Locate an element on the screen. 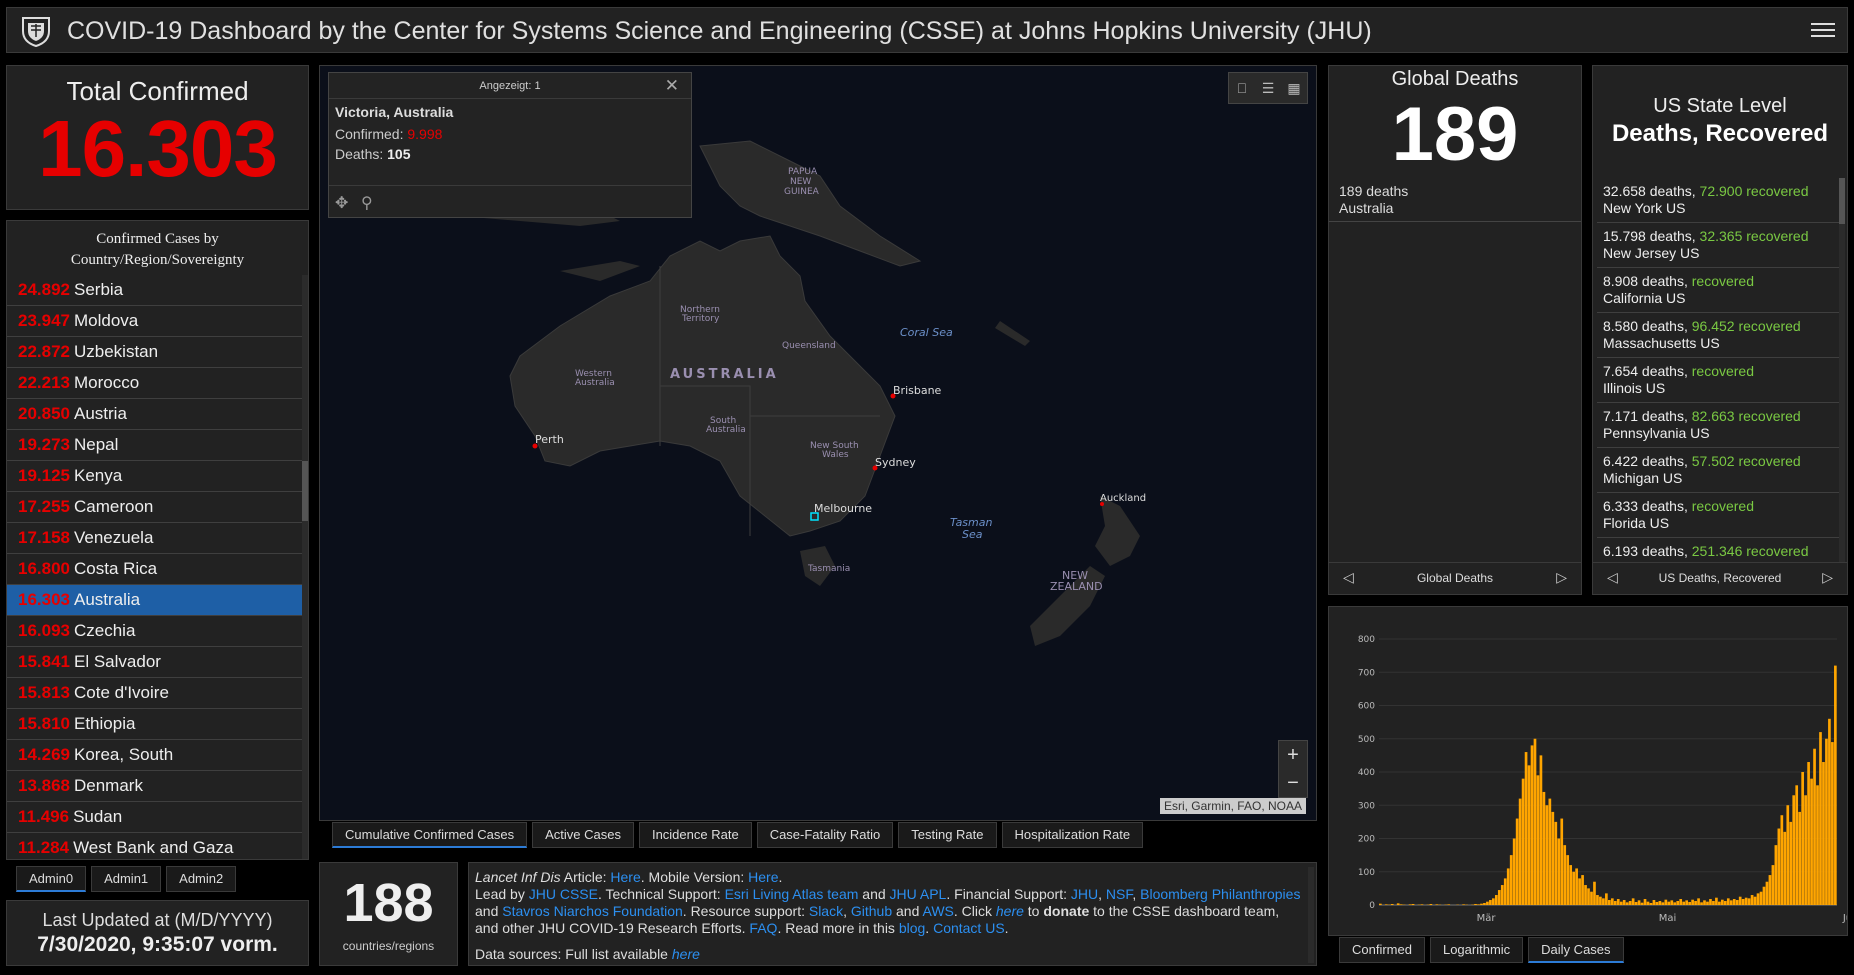 Image resolution: width=1854 pixels, height=975 pixels. country-list-item: 17.255 Cameroon is located at coordinates (155, 507).